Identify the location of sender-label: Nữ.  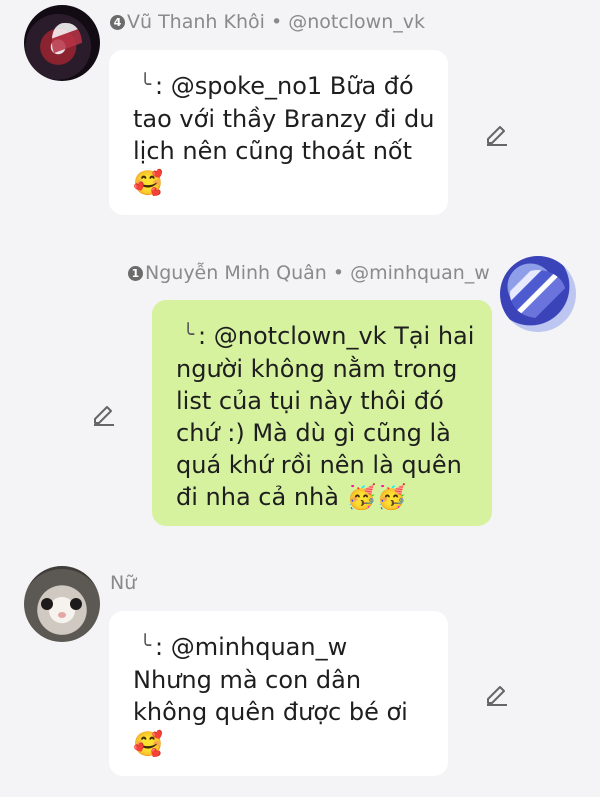
(123, 583).